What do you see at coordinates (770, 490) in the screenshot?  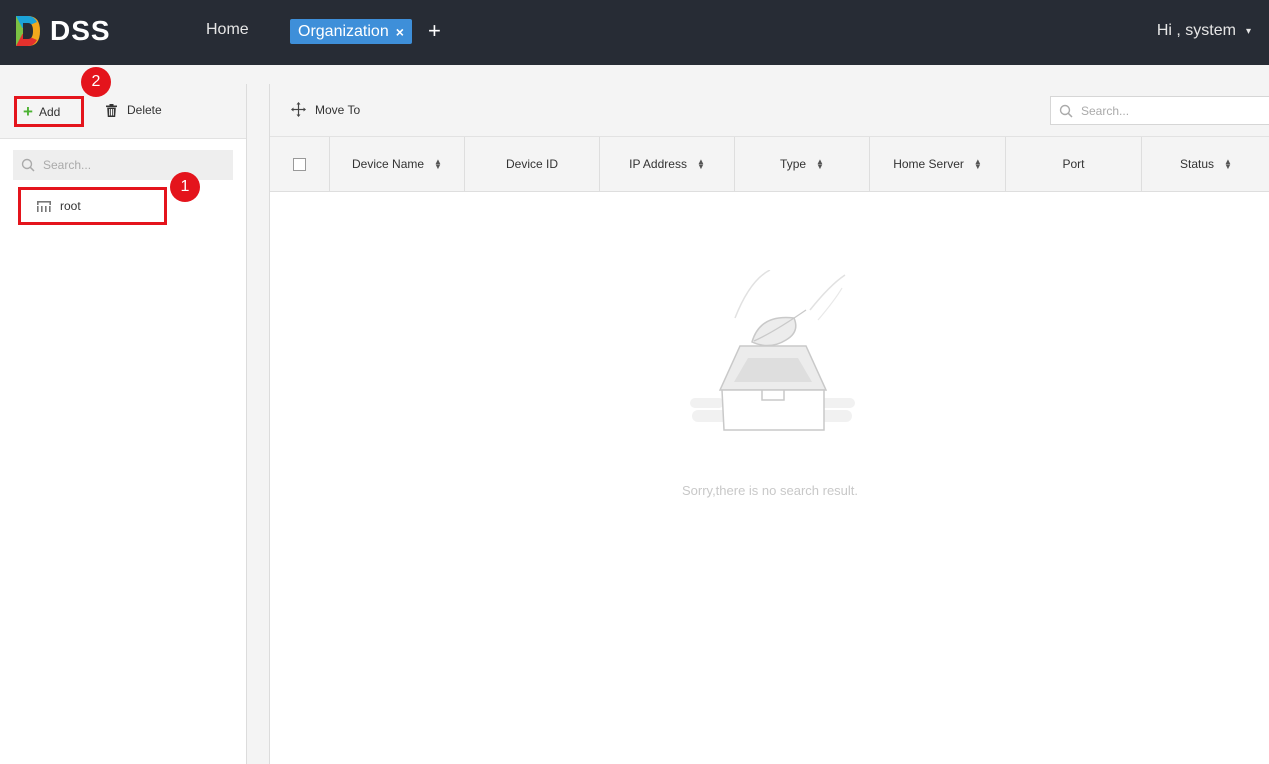 I see `empty-message: Sorry,there is no search result.` at bounding box center [770, 490].